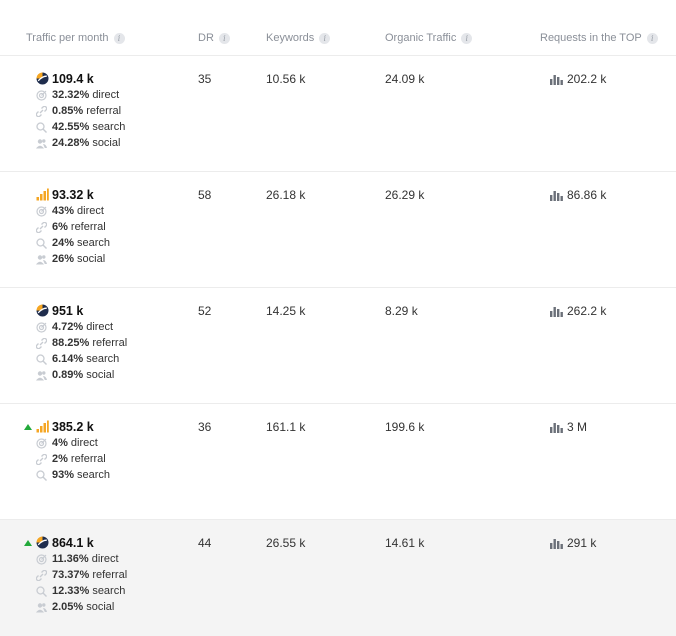 The height and width of the screenshot is (636, 676). I want to click on header-organic-traffic: Organic Traffic i, so click(429, 38).